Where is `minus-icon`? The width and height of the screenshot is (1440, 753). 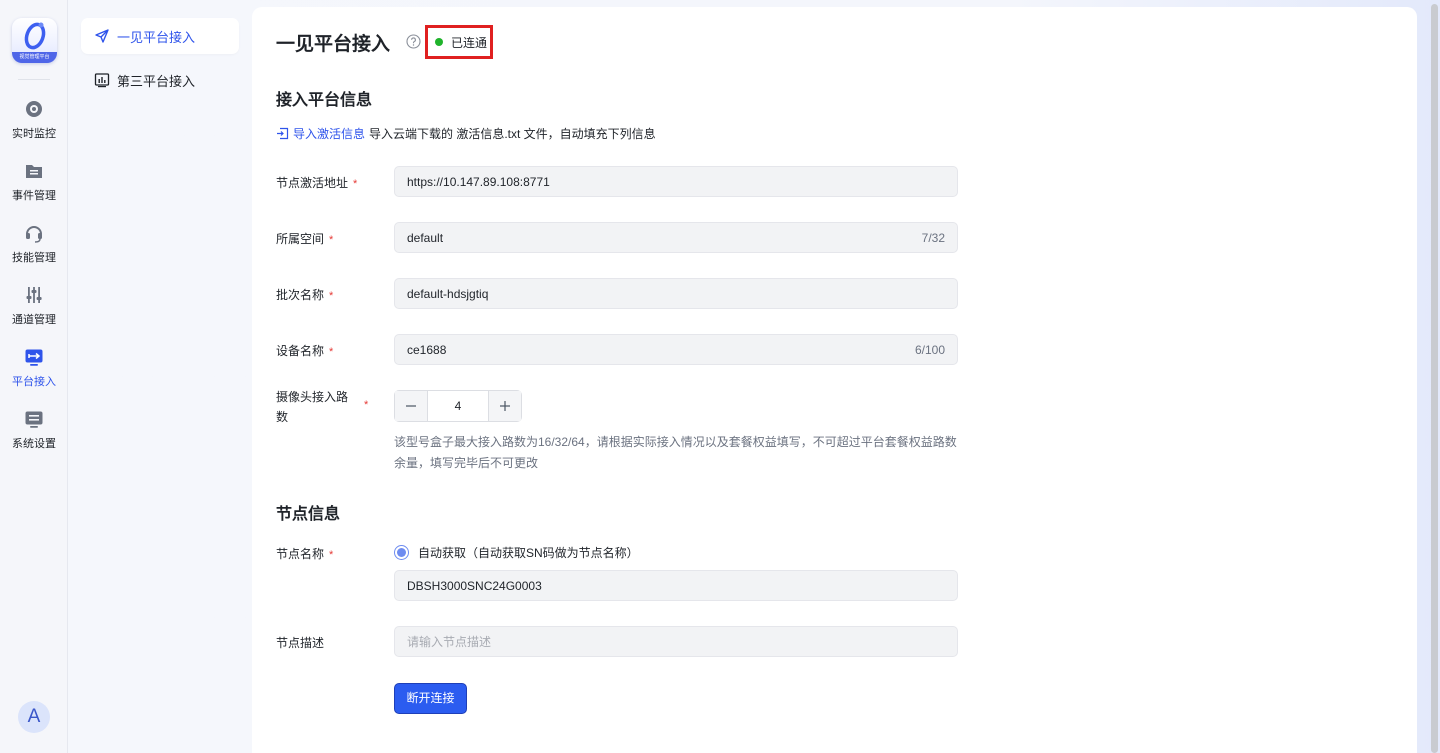
minus-icon is located at coordinates (411, 406).